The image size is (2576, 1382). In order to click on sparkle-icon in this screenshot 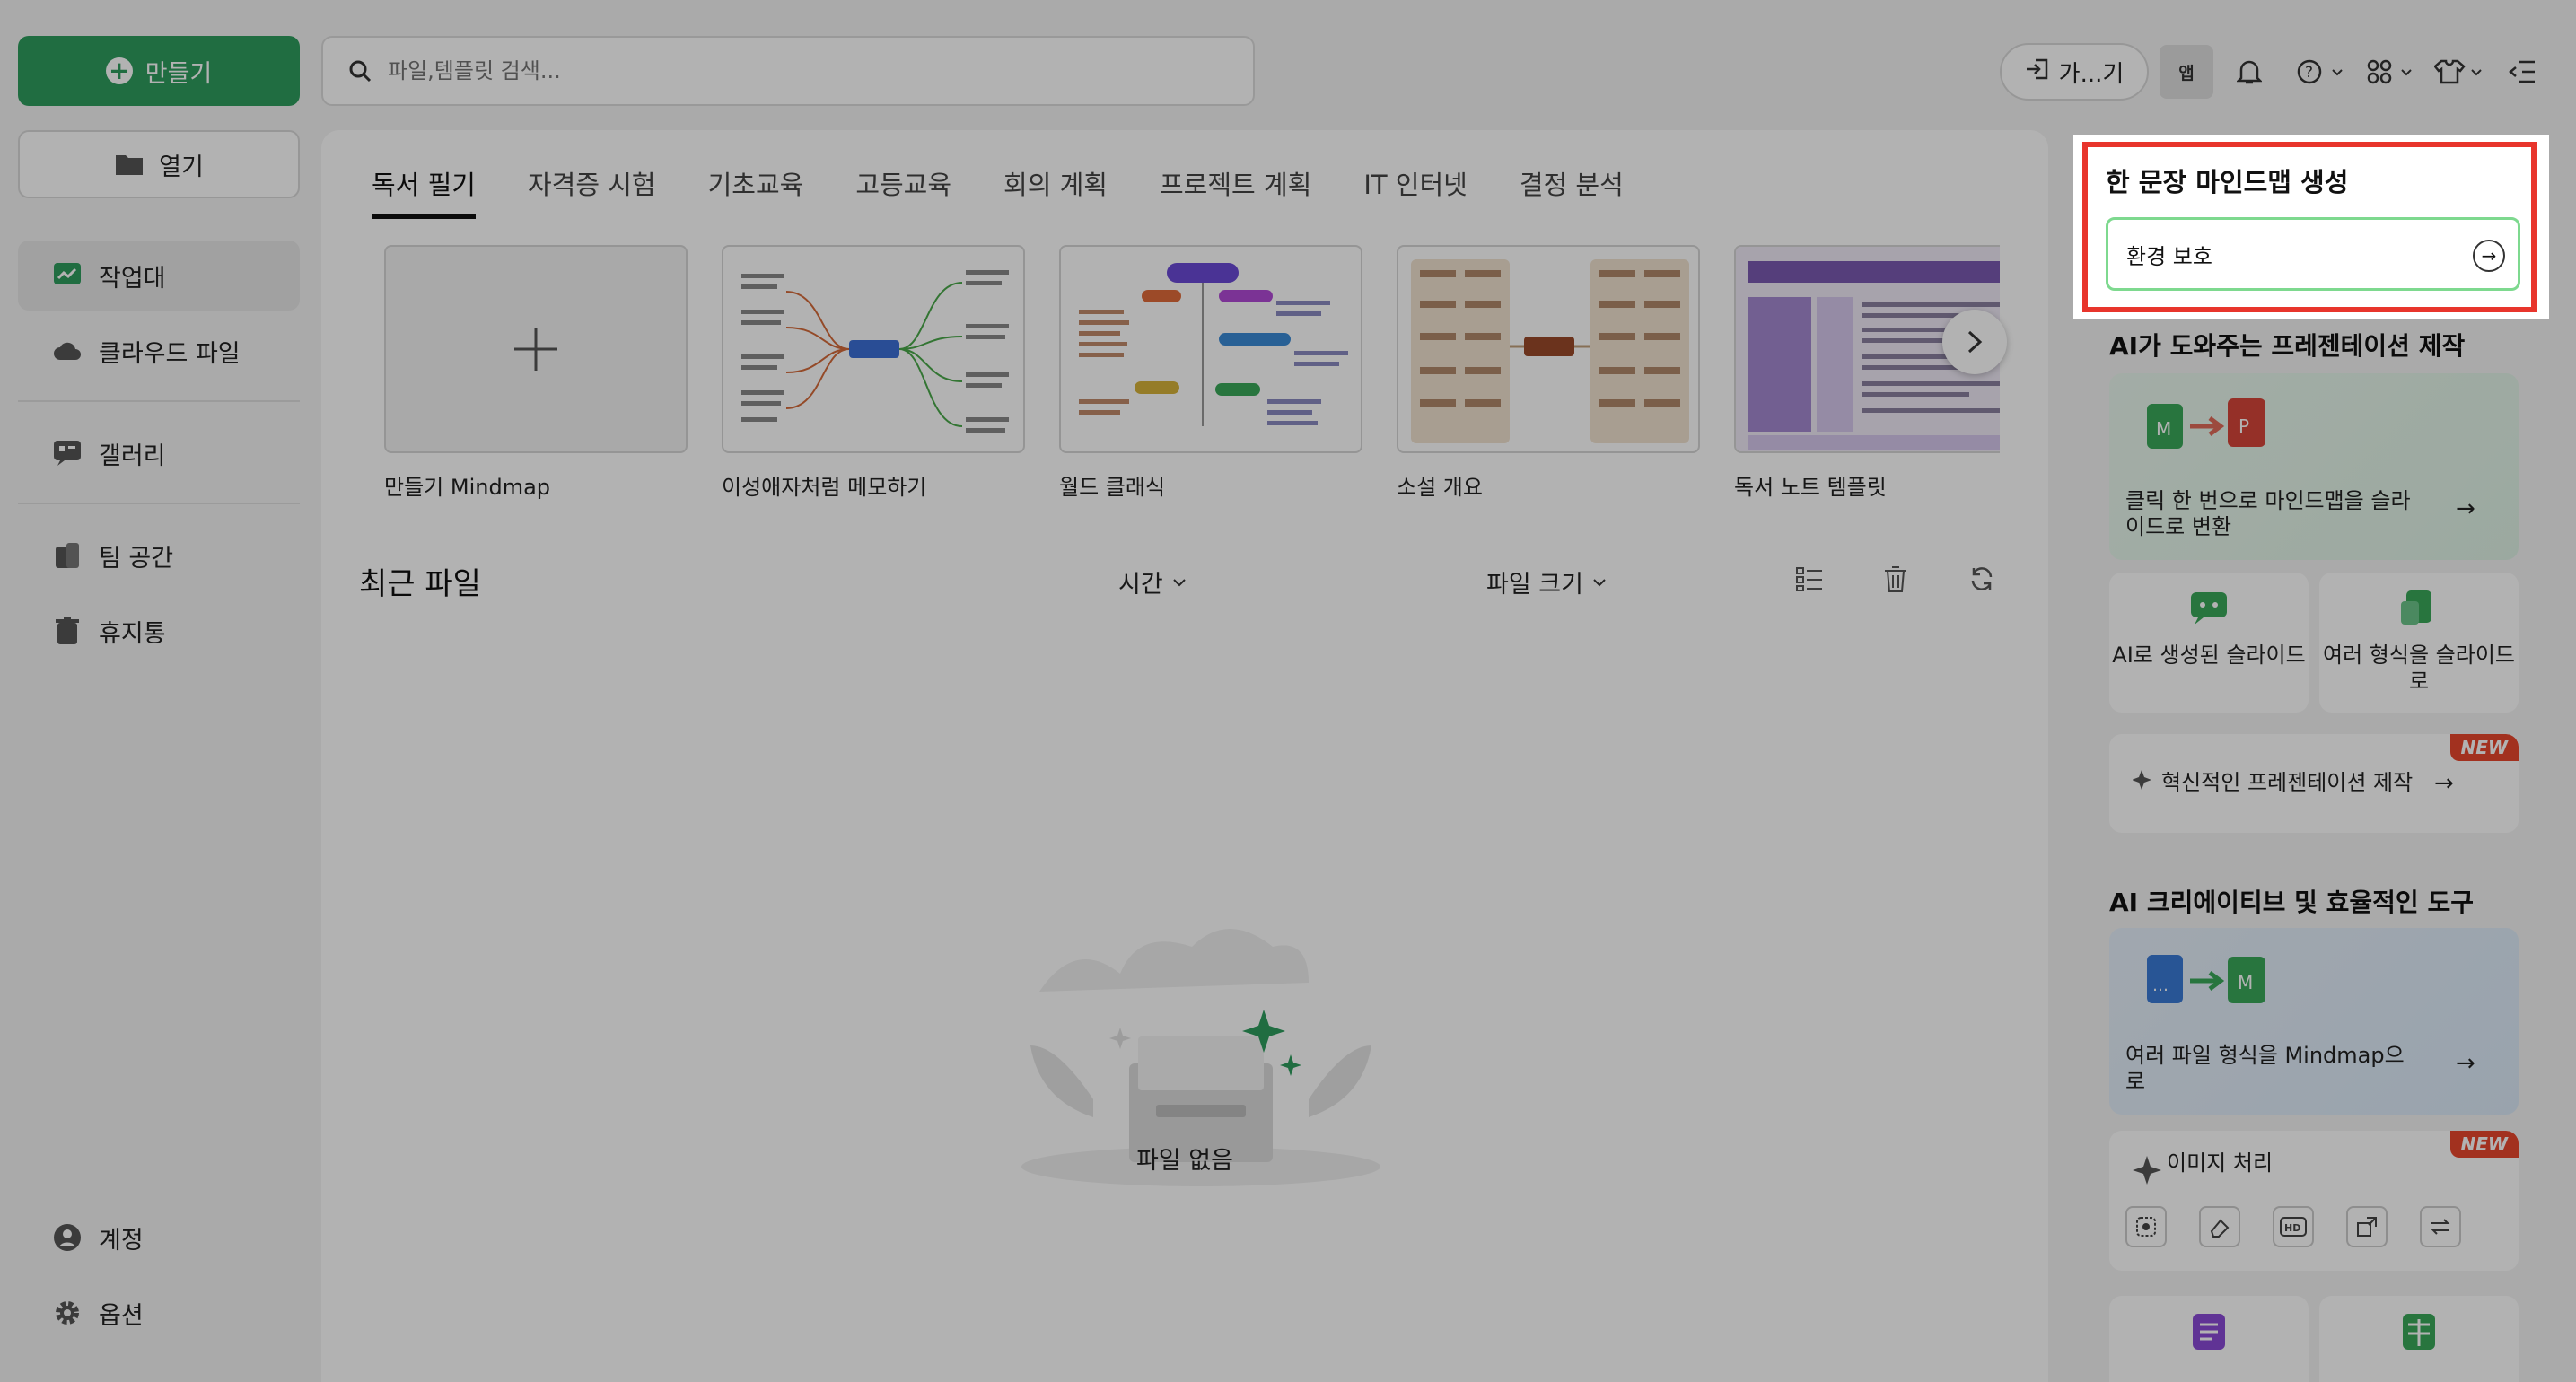, I will do `click(2142, 780)`.